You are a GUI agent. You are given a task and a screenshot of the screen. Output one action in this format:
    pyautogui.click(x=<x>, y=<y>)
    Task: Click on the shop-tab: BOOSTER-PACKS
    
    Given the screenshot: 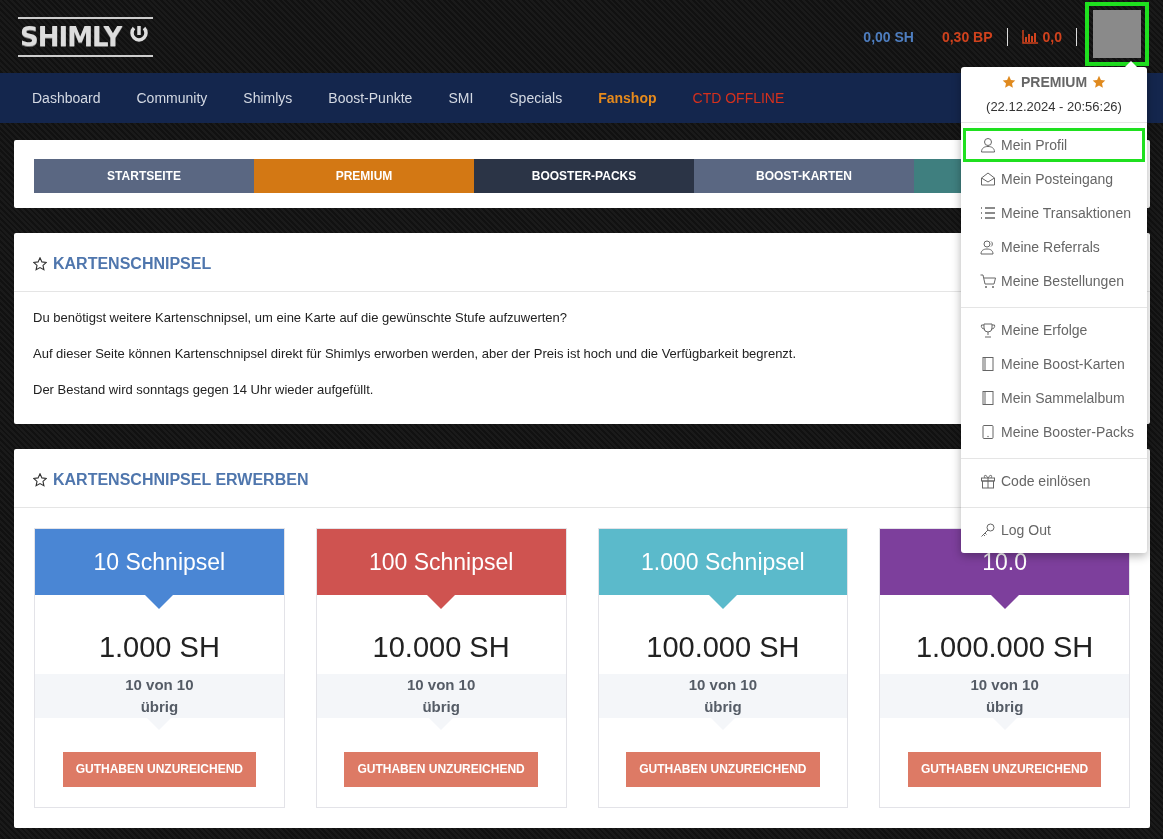 What is the action you would take?
    pyautogui.click(x=584, y=176)
    